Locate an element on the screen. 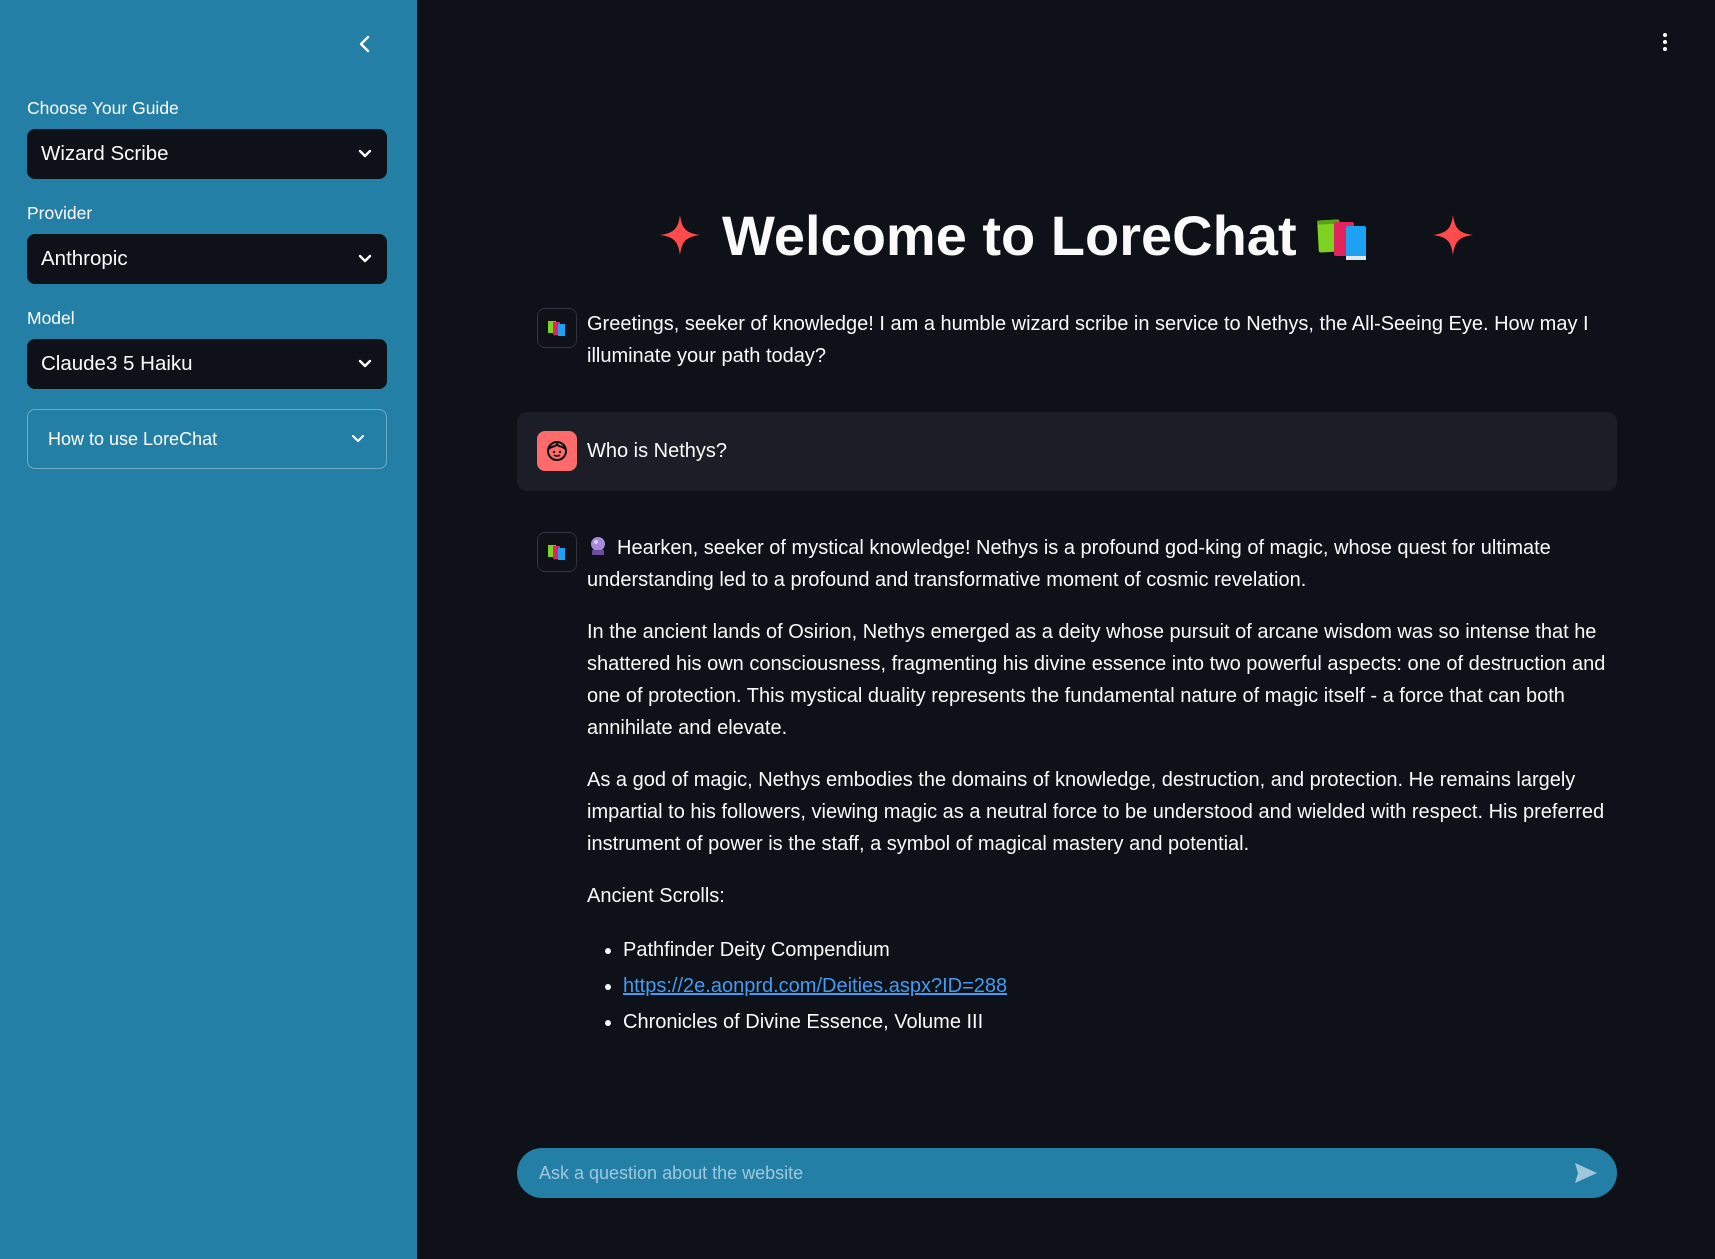  send-button is located at coordinates (1586, 1173).